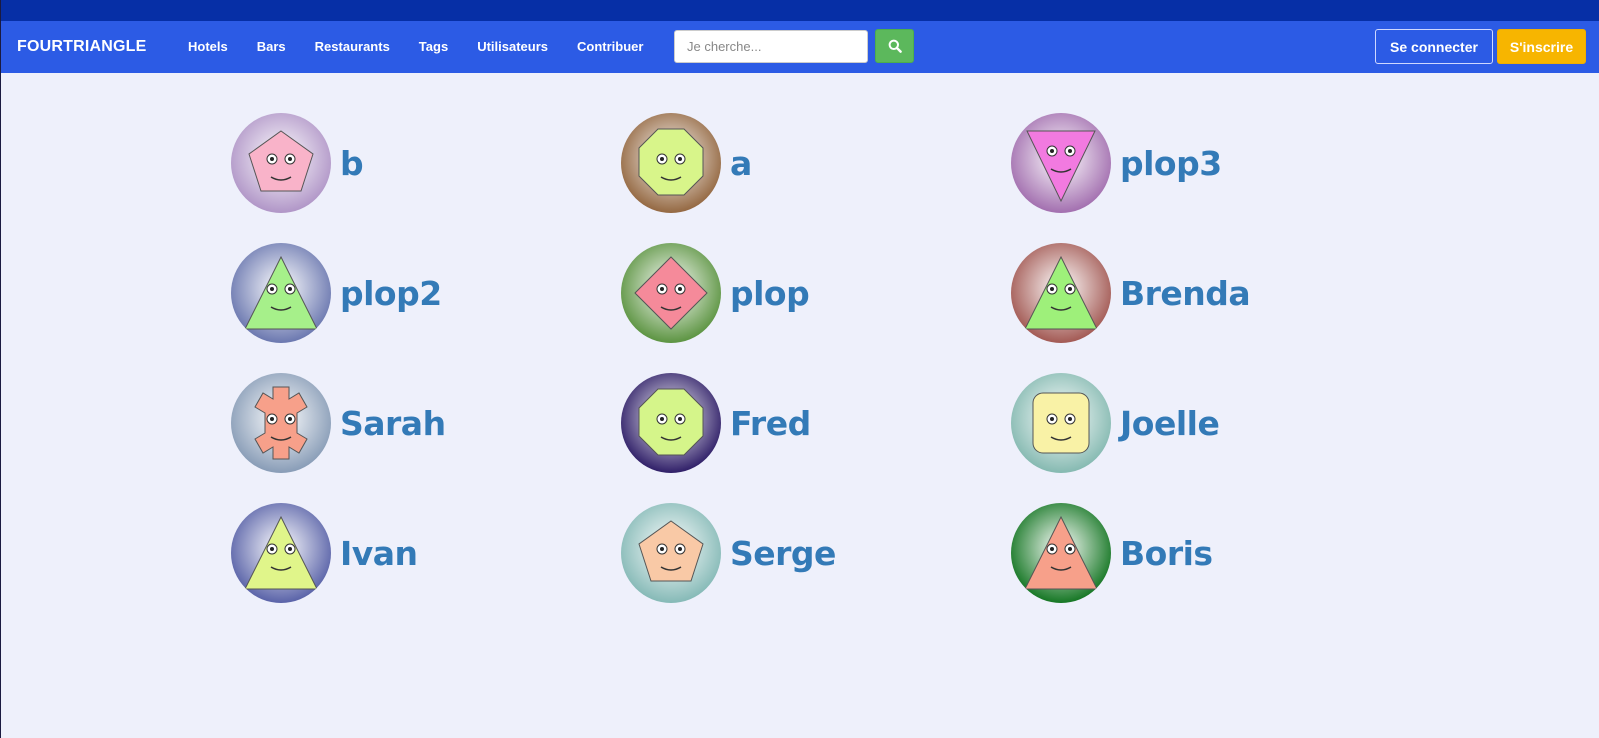  I want to click on user-name: Brenda, so click(1185, 293).